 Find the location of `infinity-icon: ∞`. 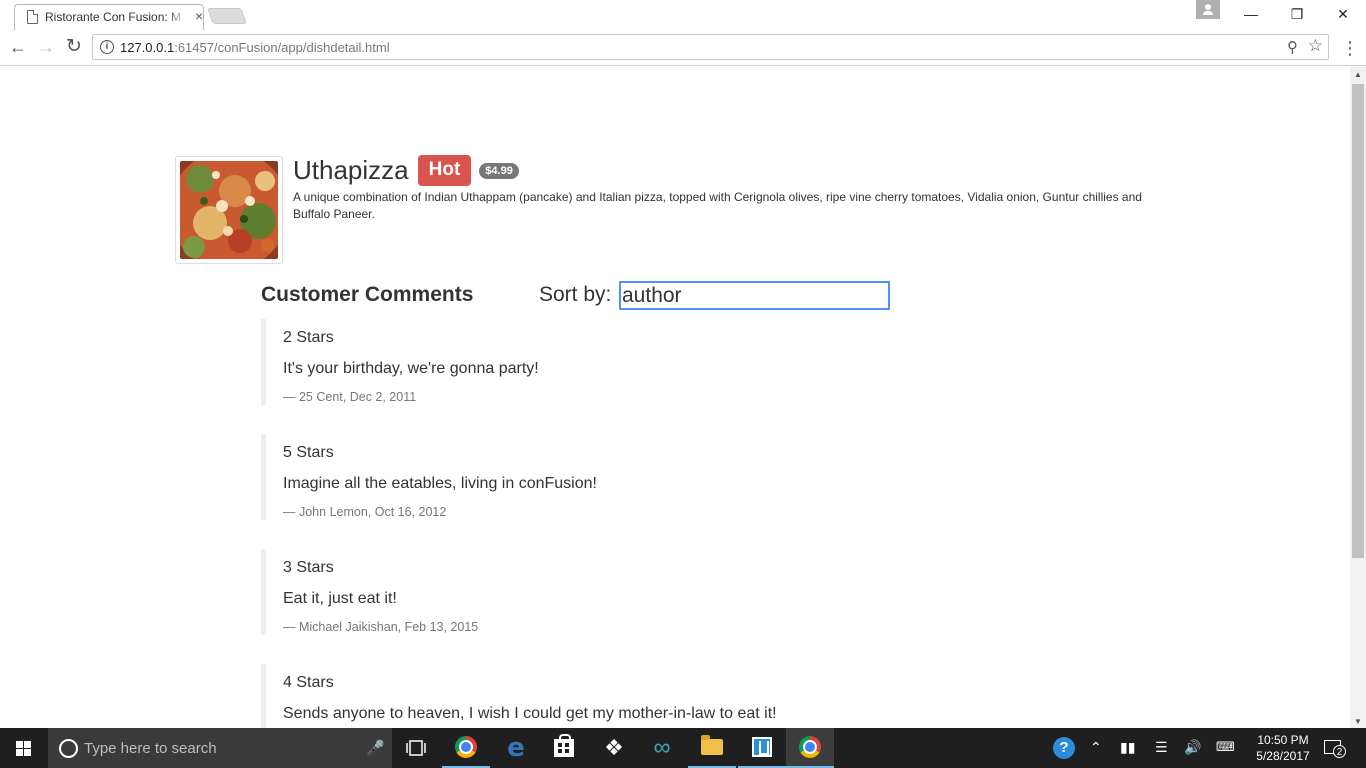

infinity-icon: ∞ is located at coordinates (662, 747).